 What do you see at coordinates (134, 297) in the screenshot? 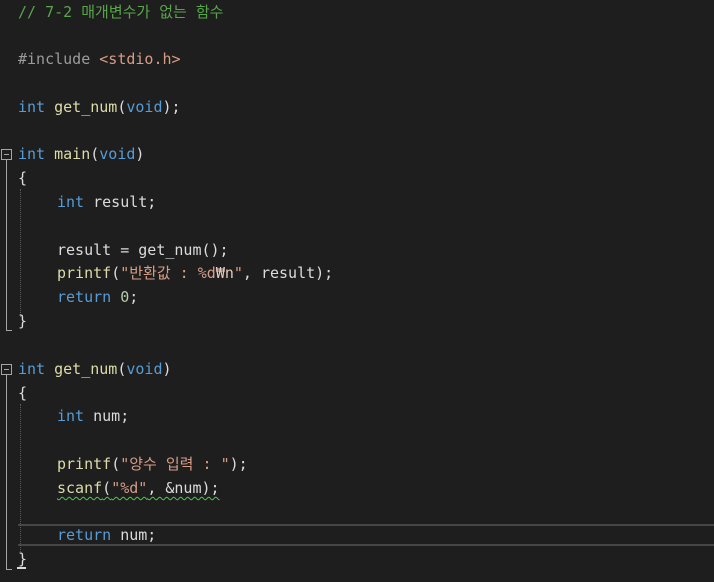
I see `main-return-end: ;` at bounding box center [134, 297].